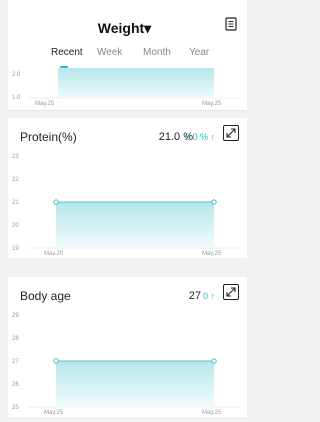 This screenshot has height=422, width=320. What do you see at coordinates (48, 137) in the screenshot?
I see `metric-title: Protein(%)` at bounding box center [48, 137].